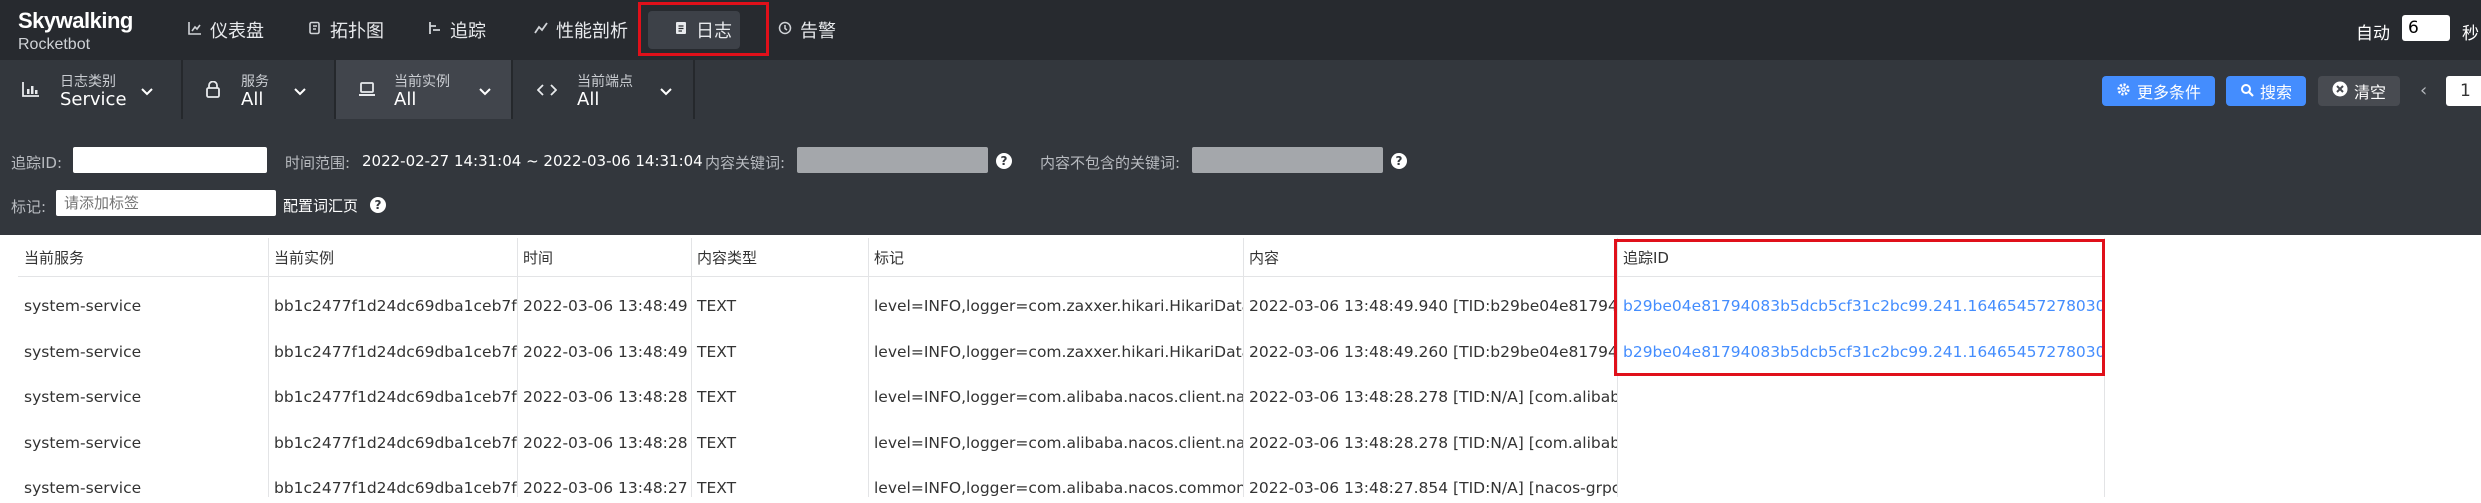 The width and height of the screenshot is (2481, 503). Describe the element at coordinates (779, 258) in the screenshot. I see `column-header-content-type: 内容类型` at that location.